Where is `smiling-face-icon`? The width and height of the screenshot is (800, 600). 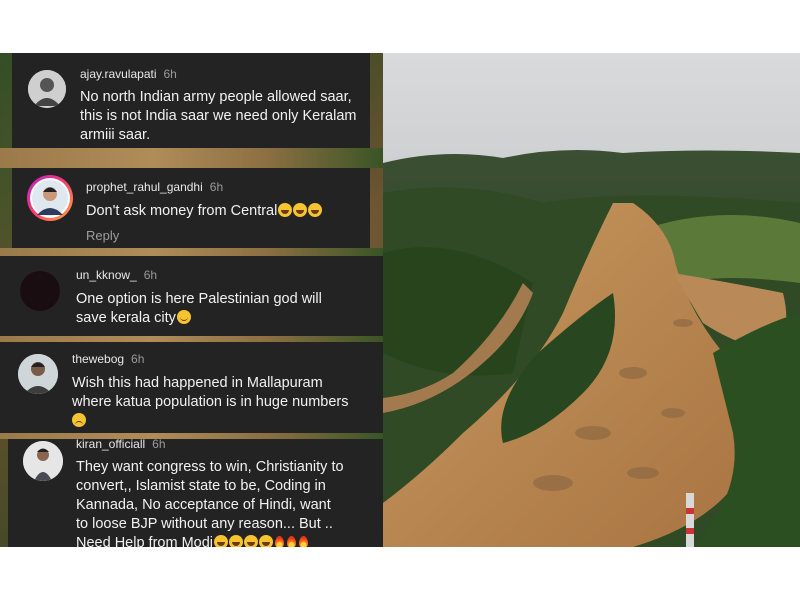 smiling-face-icon is located at coordinates (183, 317).